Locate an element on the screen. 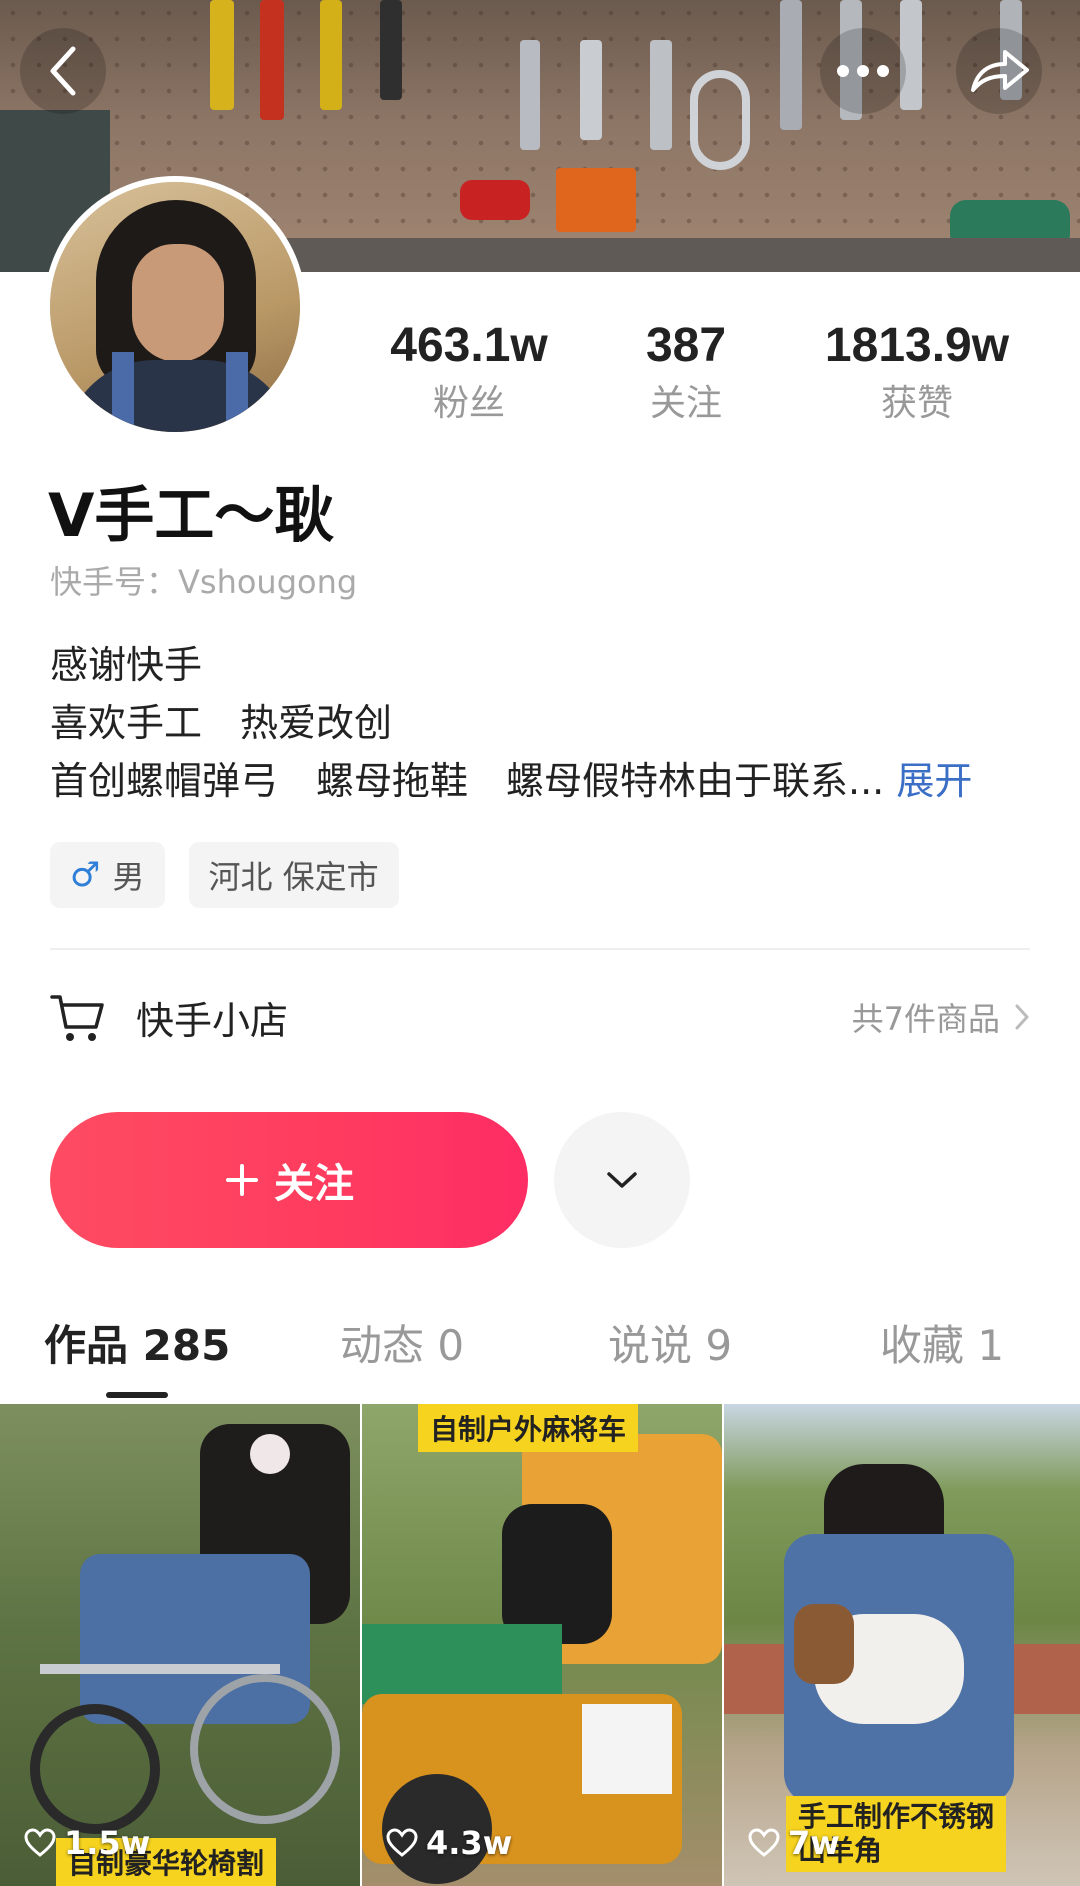  shop-count: 共7件商品 is located at coordinates (941, 1017).